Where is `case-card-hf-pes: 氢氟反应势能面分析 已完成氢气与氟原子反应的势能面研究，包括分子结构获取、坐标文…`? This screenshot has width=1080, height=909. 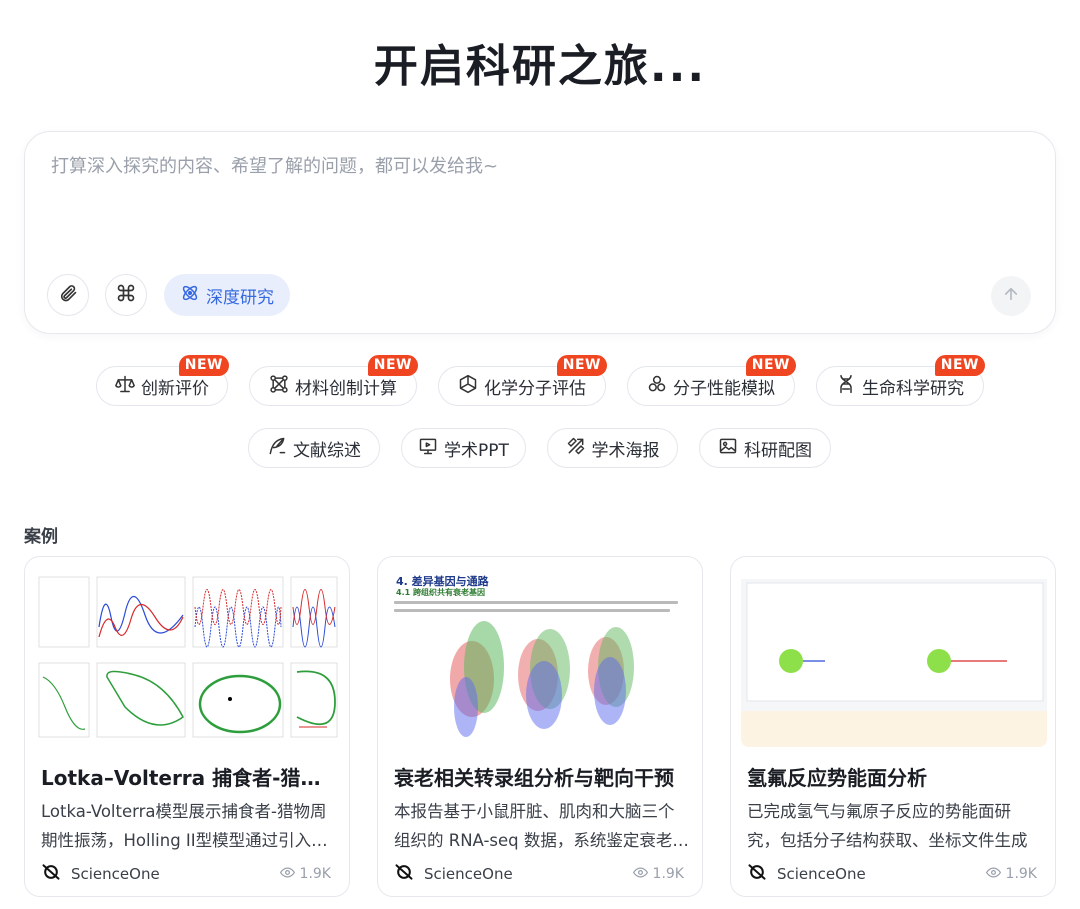
case-card-hf-pes: 氢氟反应势能面分析 已完成氢气与氟原子反应的势能面研究，包括分子结构获取、坐标文… is located at coordinates (893, 726).